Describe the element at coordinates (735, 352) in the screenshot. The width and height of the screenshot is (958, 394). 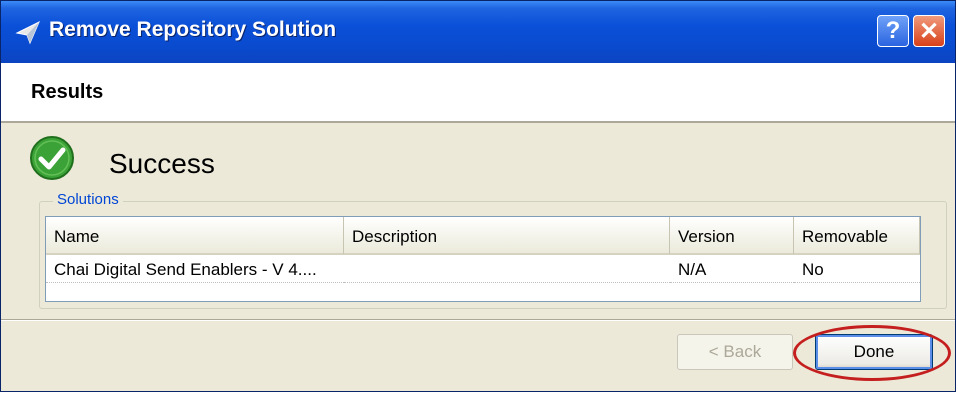
I see `back-button: < Back` at that location.